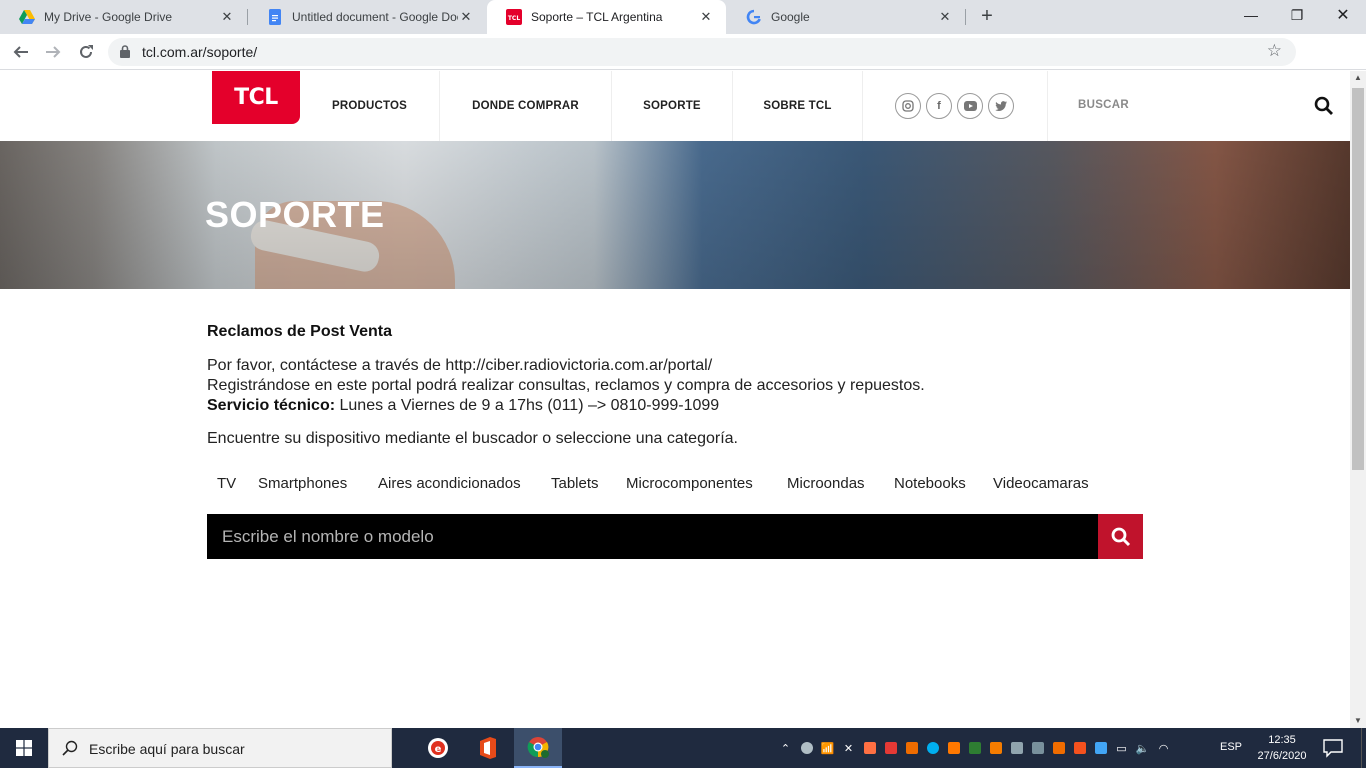 This screenshot has width=1366, height=768. I want to click on lock-icon, so click(125, 51).